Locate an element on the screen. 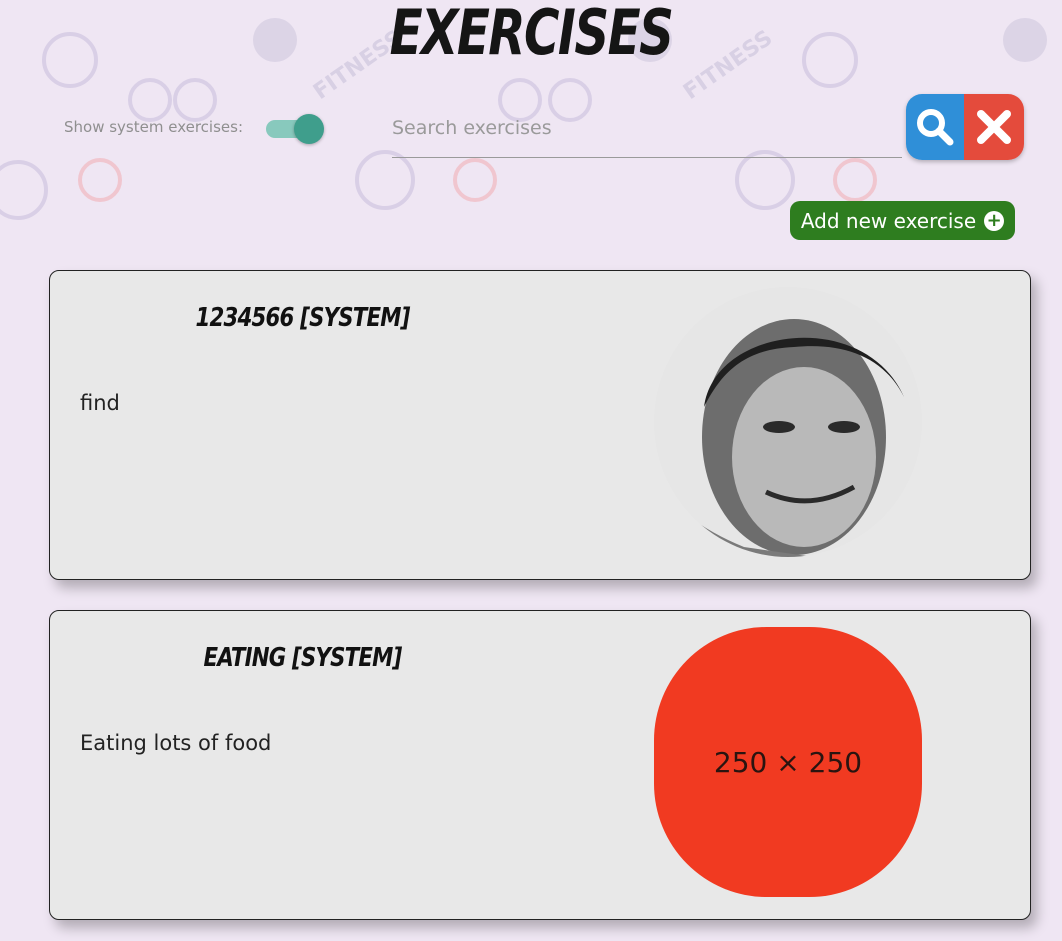  add-exercise-button: Add new exercise + is located at coordinates (902, 220).